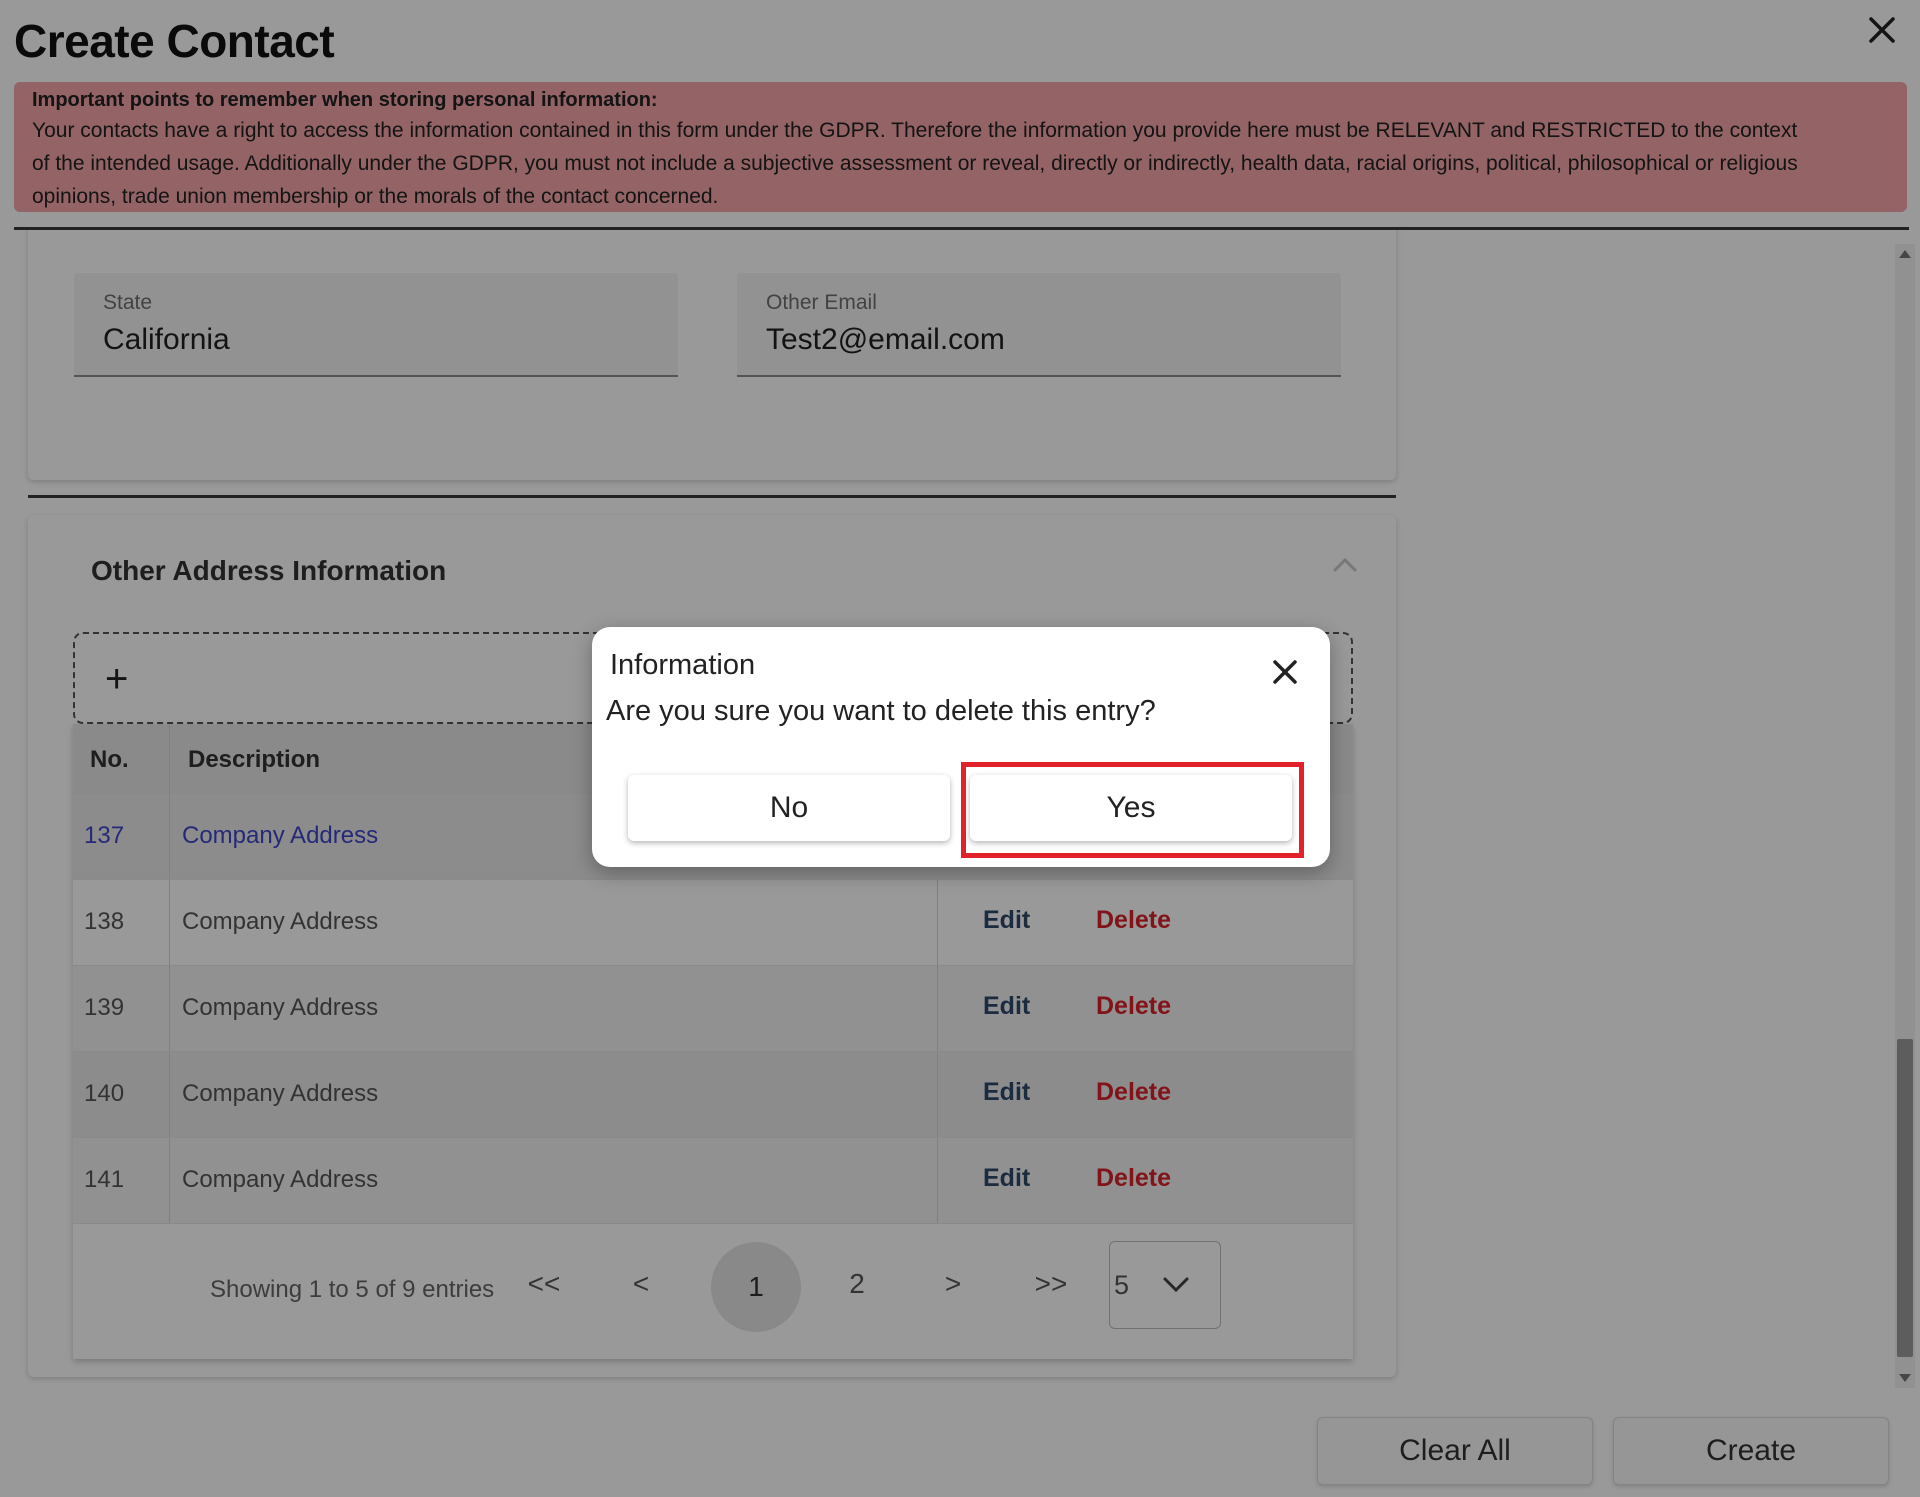 The height and width of the screenshot is (1497, 1920). What do you see at coordinates (1285, 672) in the screenshot?
I see `close-icon` at bounding box center [1285, 672].